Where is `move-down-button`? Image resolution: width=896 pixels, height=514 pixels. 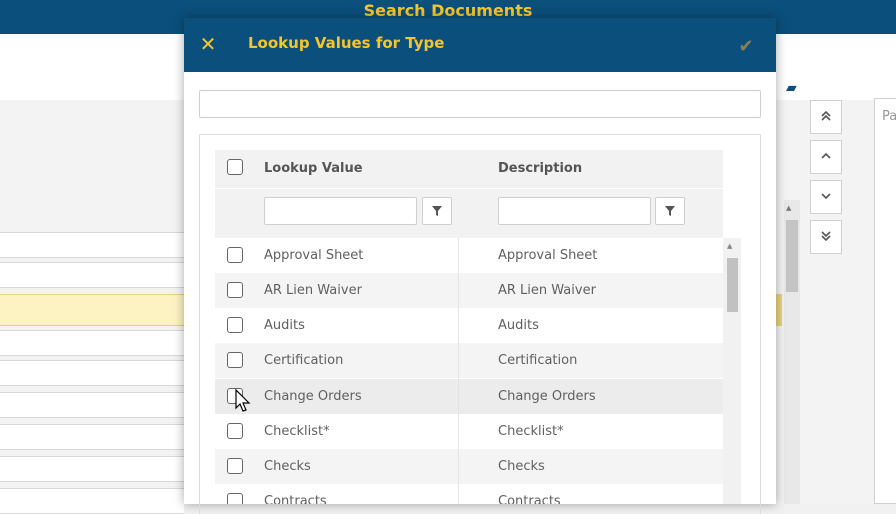
move-down-button is located at coordinates (826, 197).